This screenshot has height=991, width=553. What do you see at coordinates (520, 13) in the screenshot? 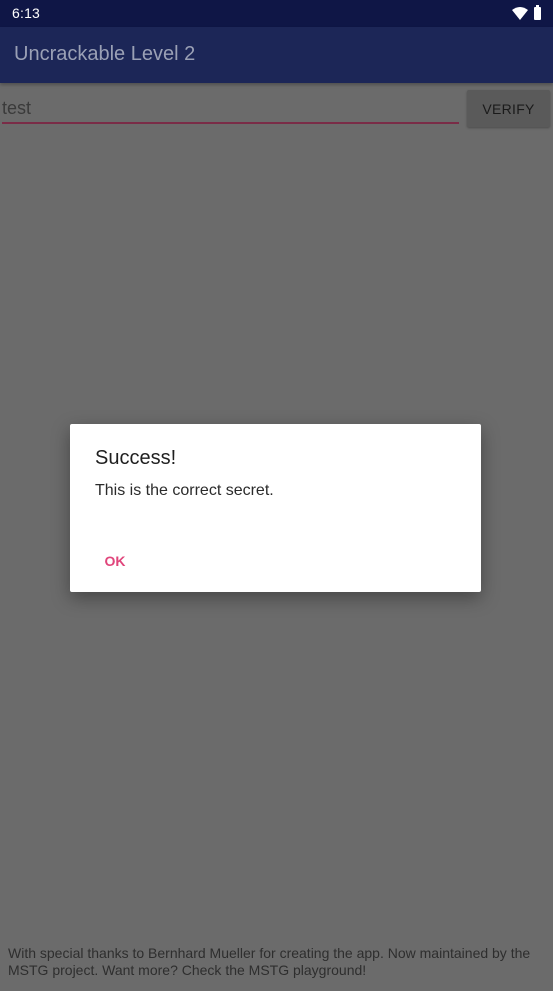
I see `wifi-icon` at bounding box center [520, 13].